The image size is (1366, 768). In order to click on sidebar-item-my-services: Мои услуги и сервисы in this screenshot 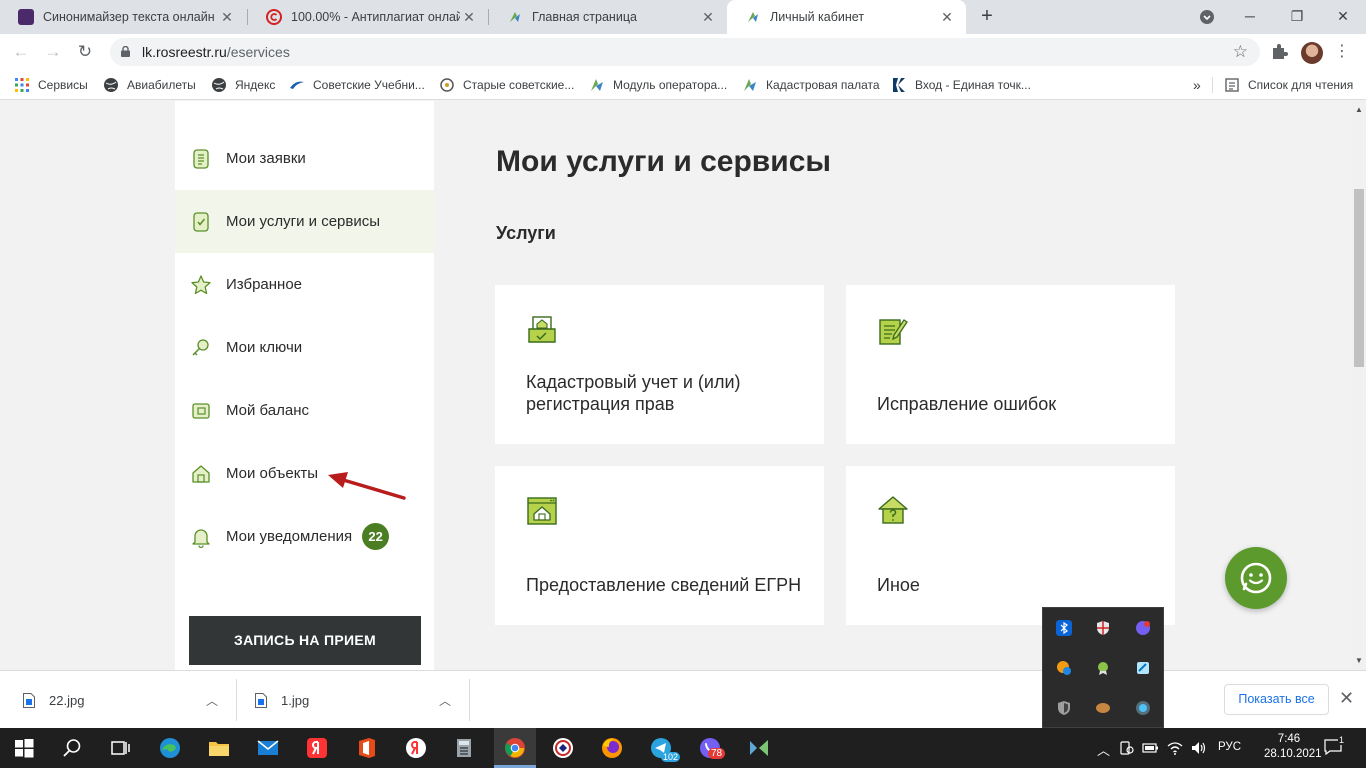, I will do `click(304, 221)`.